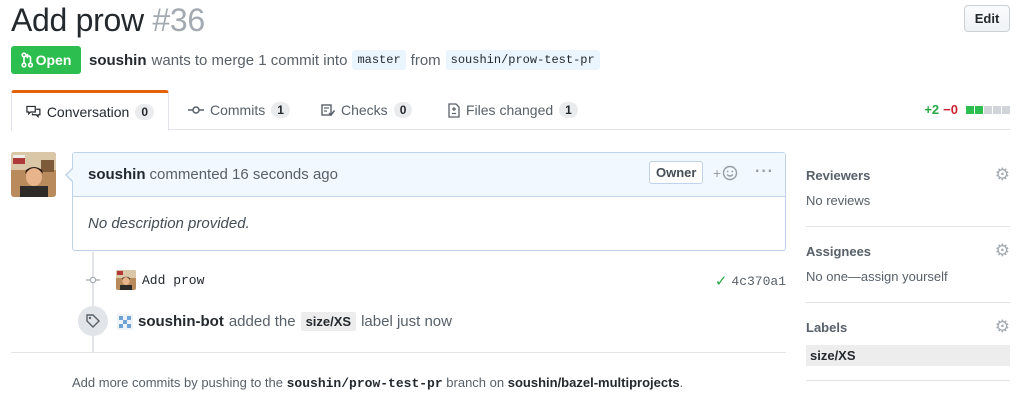 This screenshot has height=400, width=1024. What do you see at coordinates (398, 352) in the screenshot?
I see `timeline-divider` at bounding box center [398, 352].